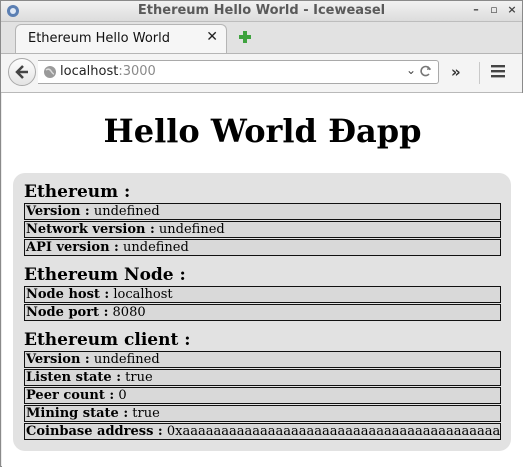 The width and height of the screenshot is (523, 467). What do you see at coordinates (245, 37) in the screenshot?
I see `new-tab-plus-icon` at bounding box center [245, 37].